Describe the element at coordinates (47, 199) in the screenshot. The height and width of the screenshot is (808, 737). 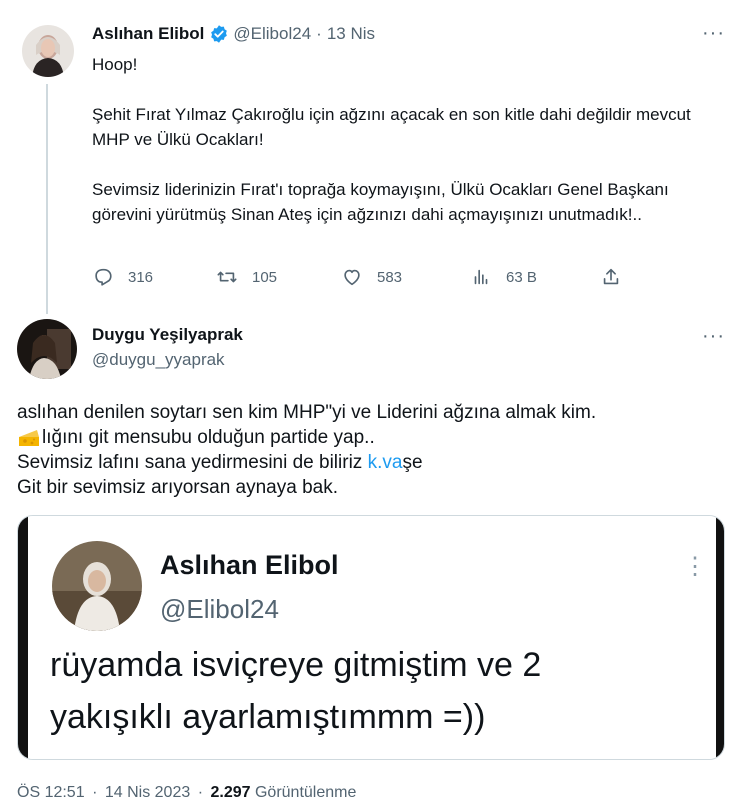
I see `thread-line` at that location.